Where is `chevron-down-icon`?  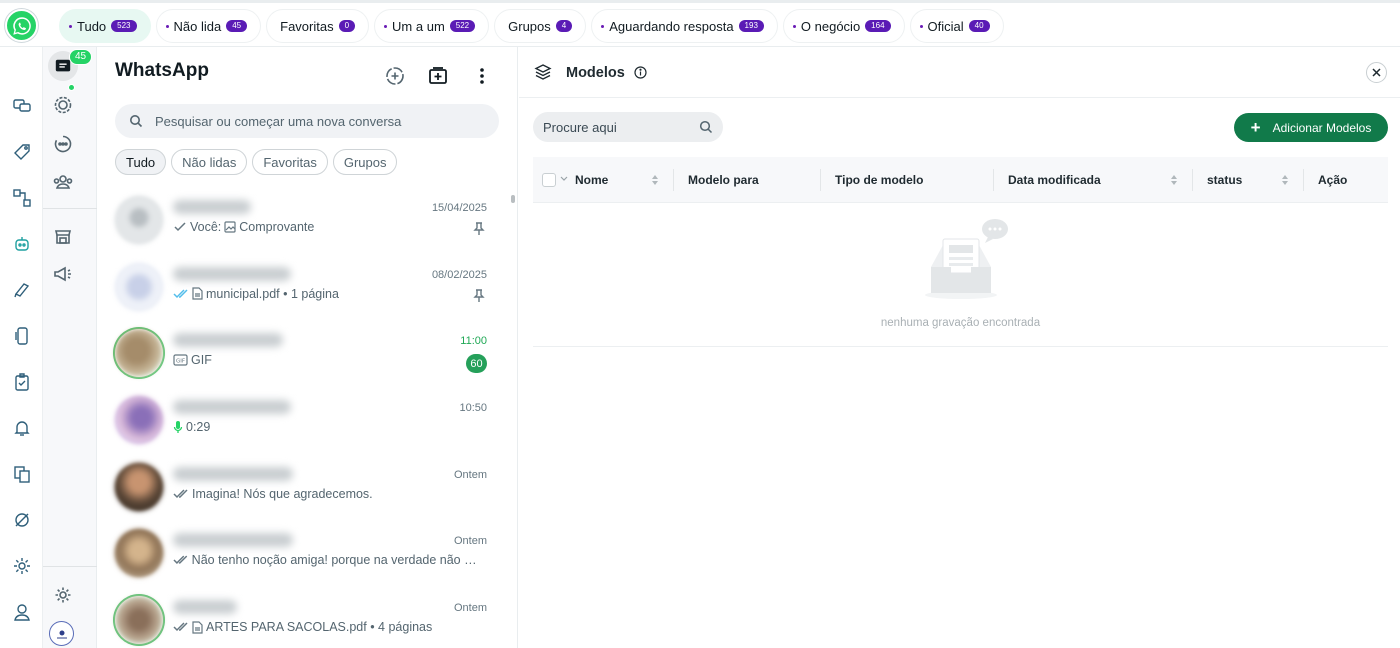 chevron-down-icon is located at coordinates (564, 179).